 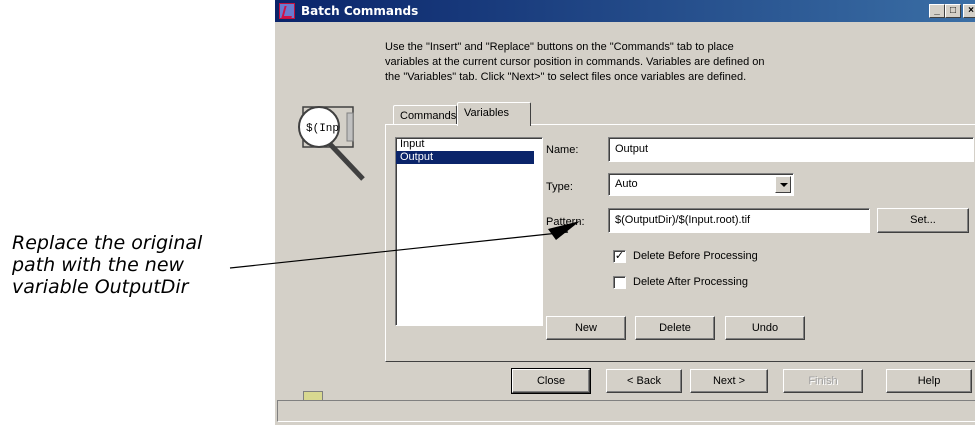 I want to click on tab-variables: Variables, so click(x=494, y=114).